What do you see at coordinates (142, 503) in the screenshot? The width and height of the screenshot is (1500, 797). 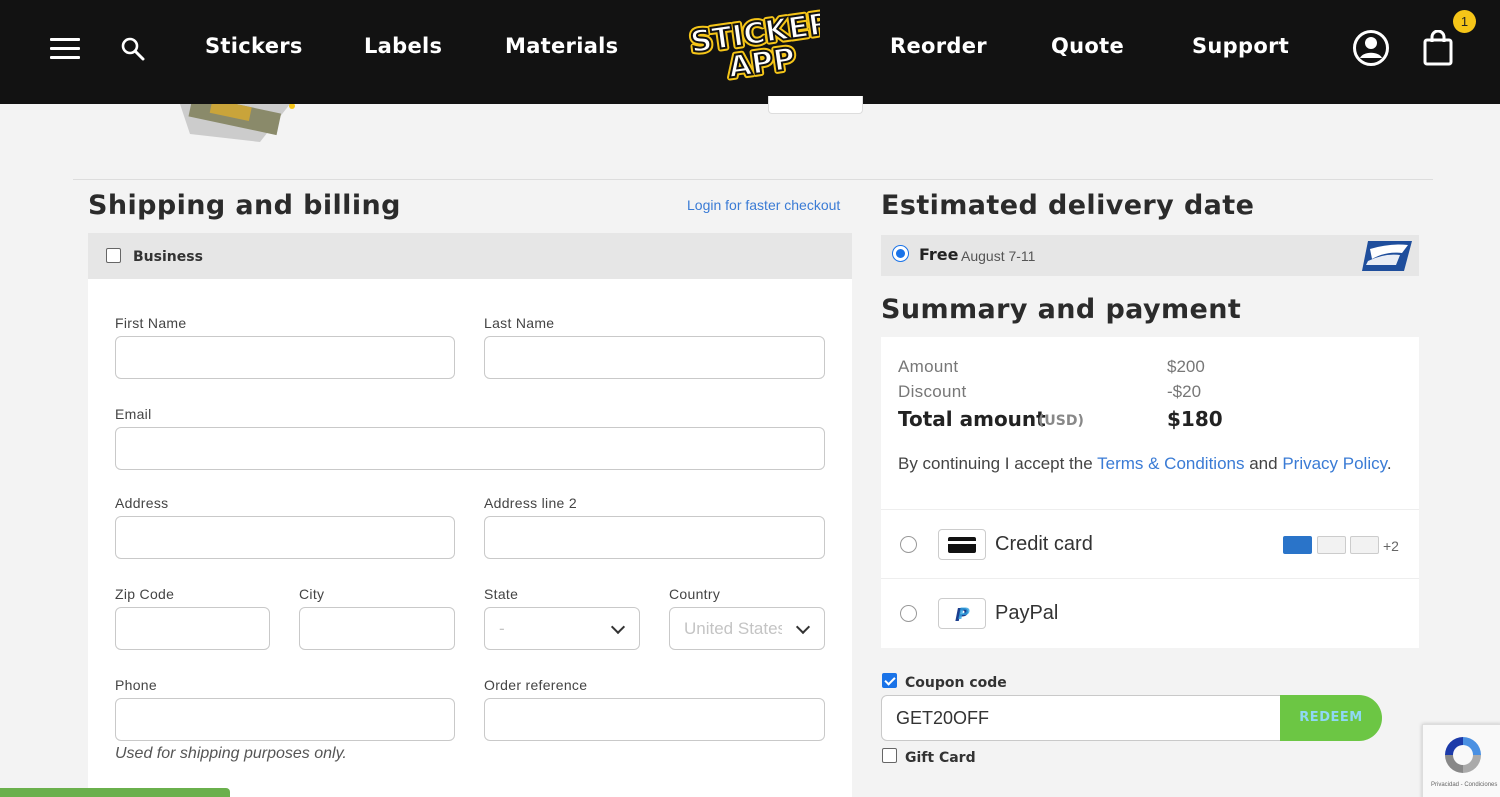 I see `address-label: Address` at bounding box center [142, 503].